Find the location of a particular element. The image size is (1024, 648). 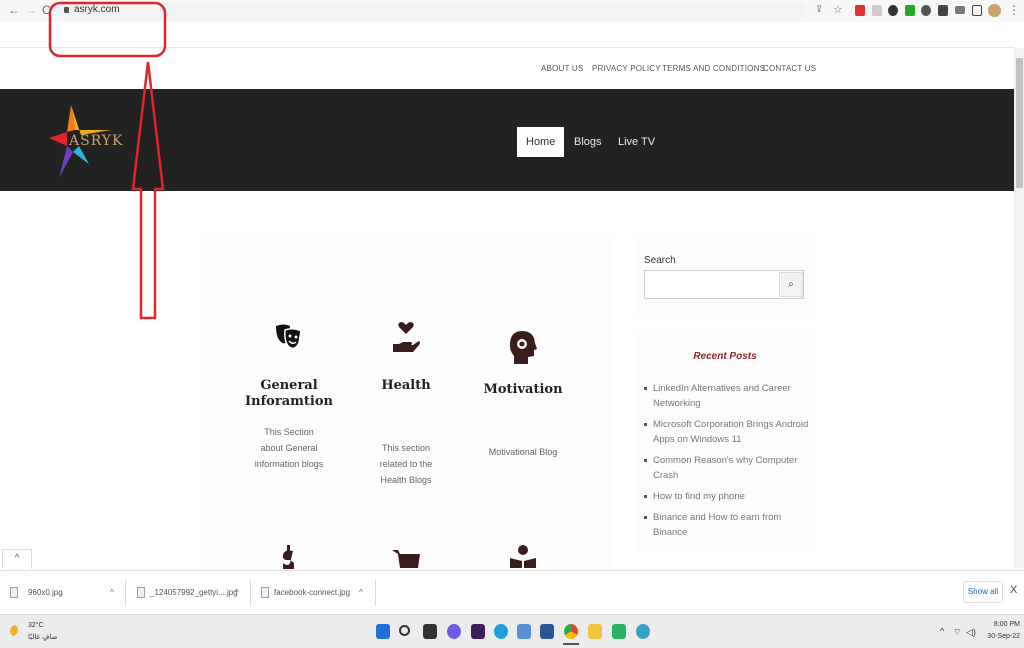

browser-menu-icon: ⋮ is located at coordinates (1014, 10).